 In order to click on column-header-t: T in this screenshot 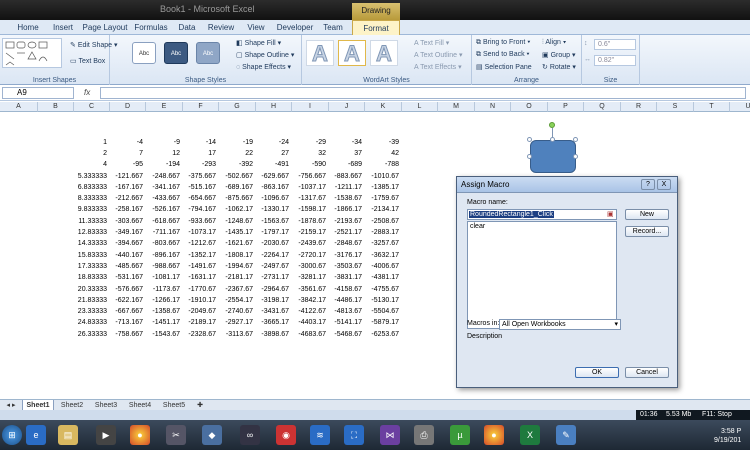, I will do `click(712, 107)`.